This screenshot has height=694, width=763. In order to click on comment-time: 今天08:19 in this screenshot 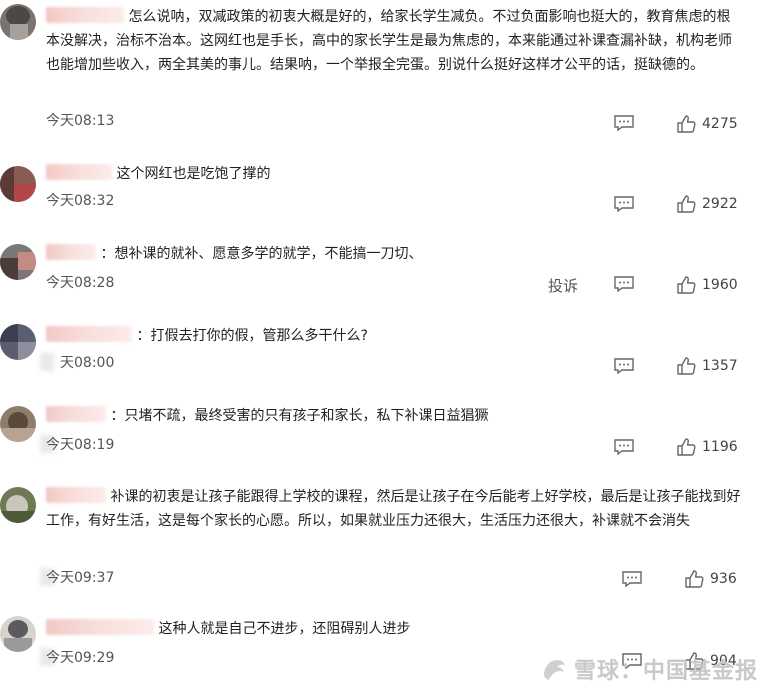, I will do `click(80, 445)`.